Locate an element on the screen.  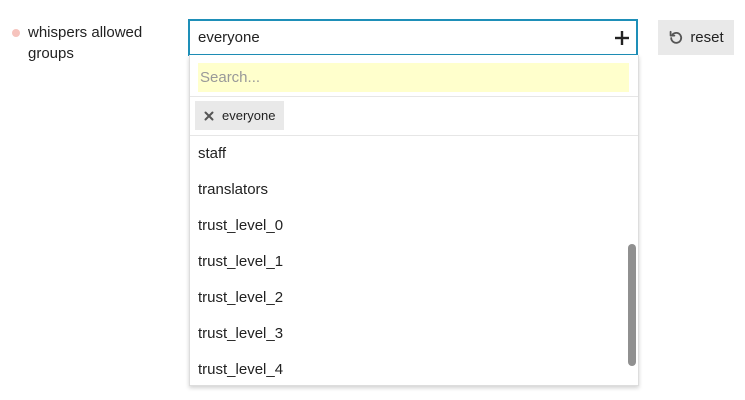
search-input is located at coordinates (413, 77).